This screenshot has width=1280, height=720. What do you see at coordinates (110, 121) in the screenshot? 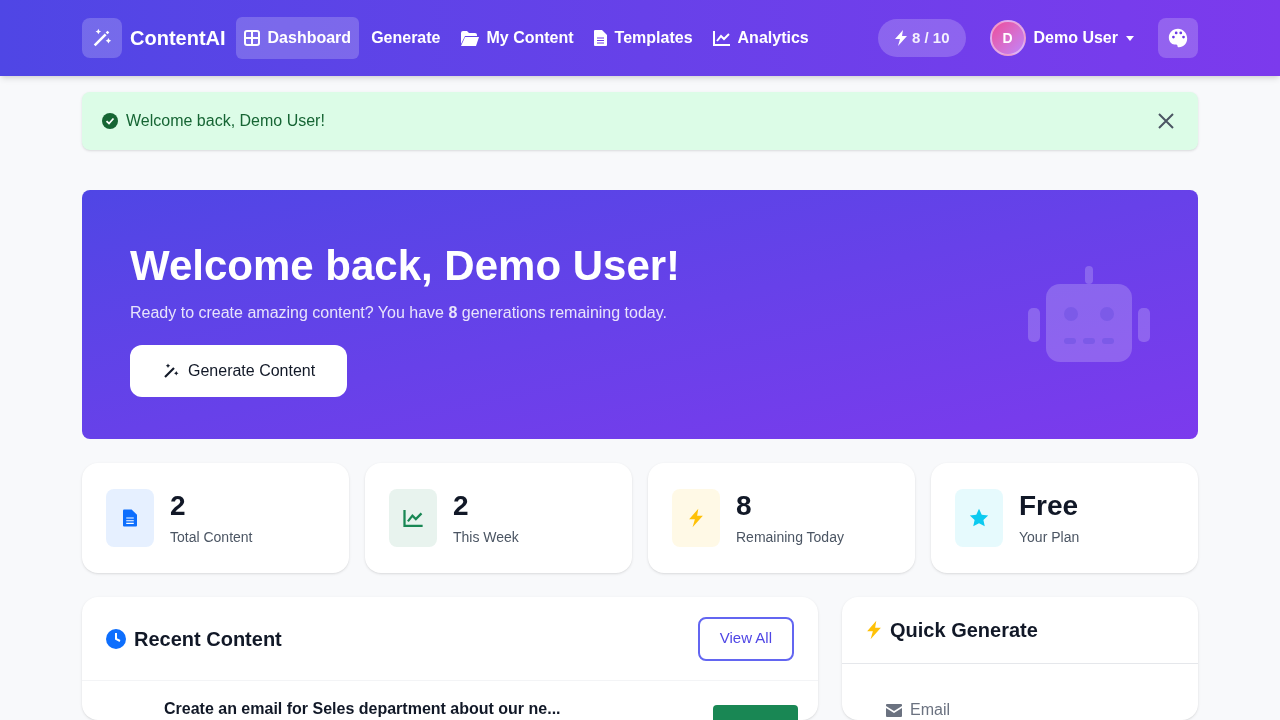
I see `check-circle-icon` at bounding box center [110, 121].